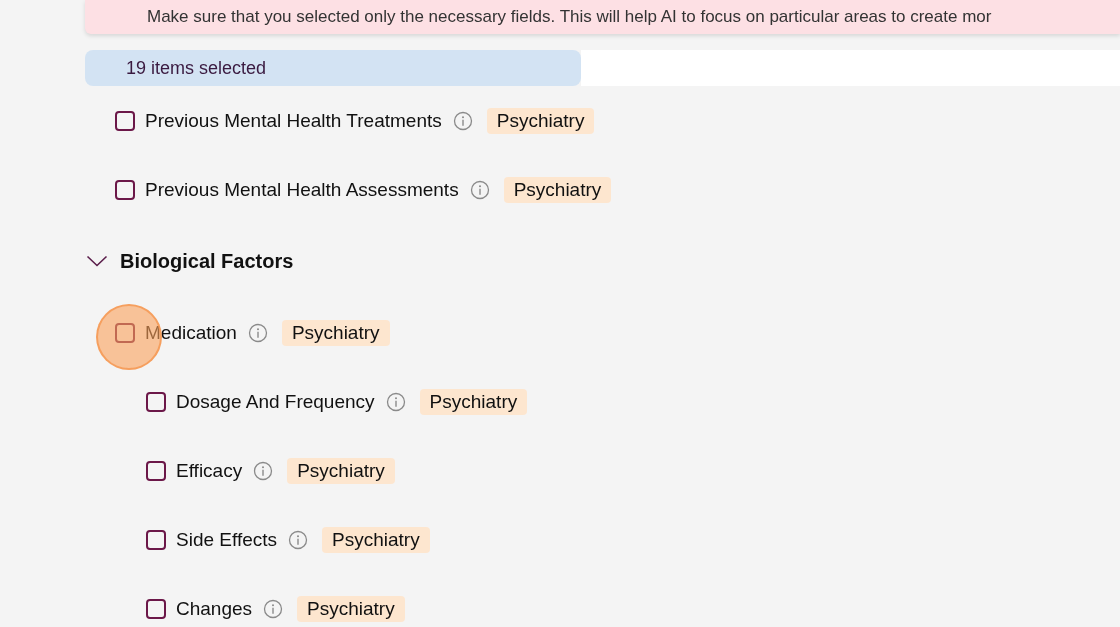  Describe the element at coordinates (302, 189) in the screenshot. I see `field-label: Previous Mental Health Assessments` at that location.